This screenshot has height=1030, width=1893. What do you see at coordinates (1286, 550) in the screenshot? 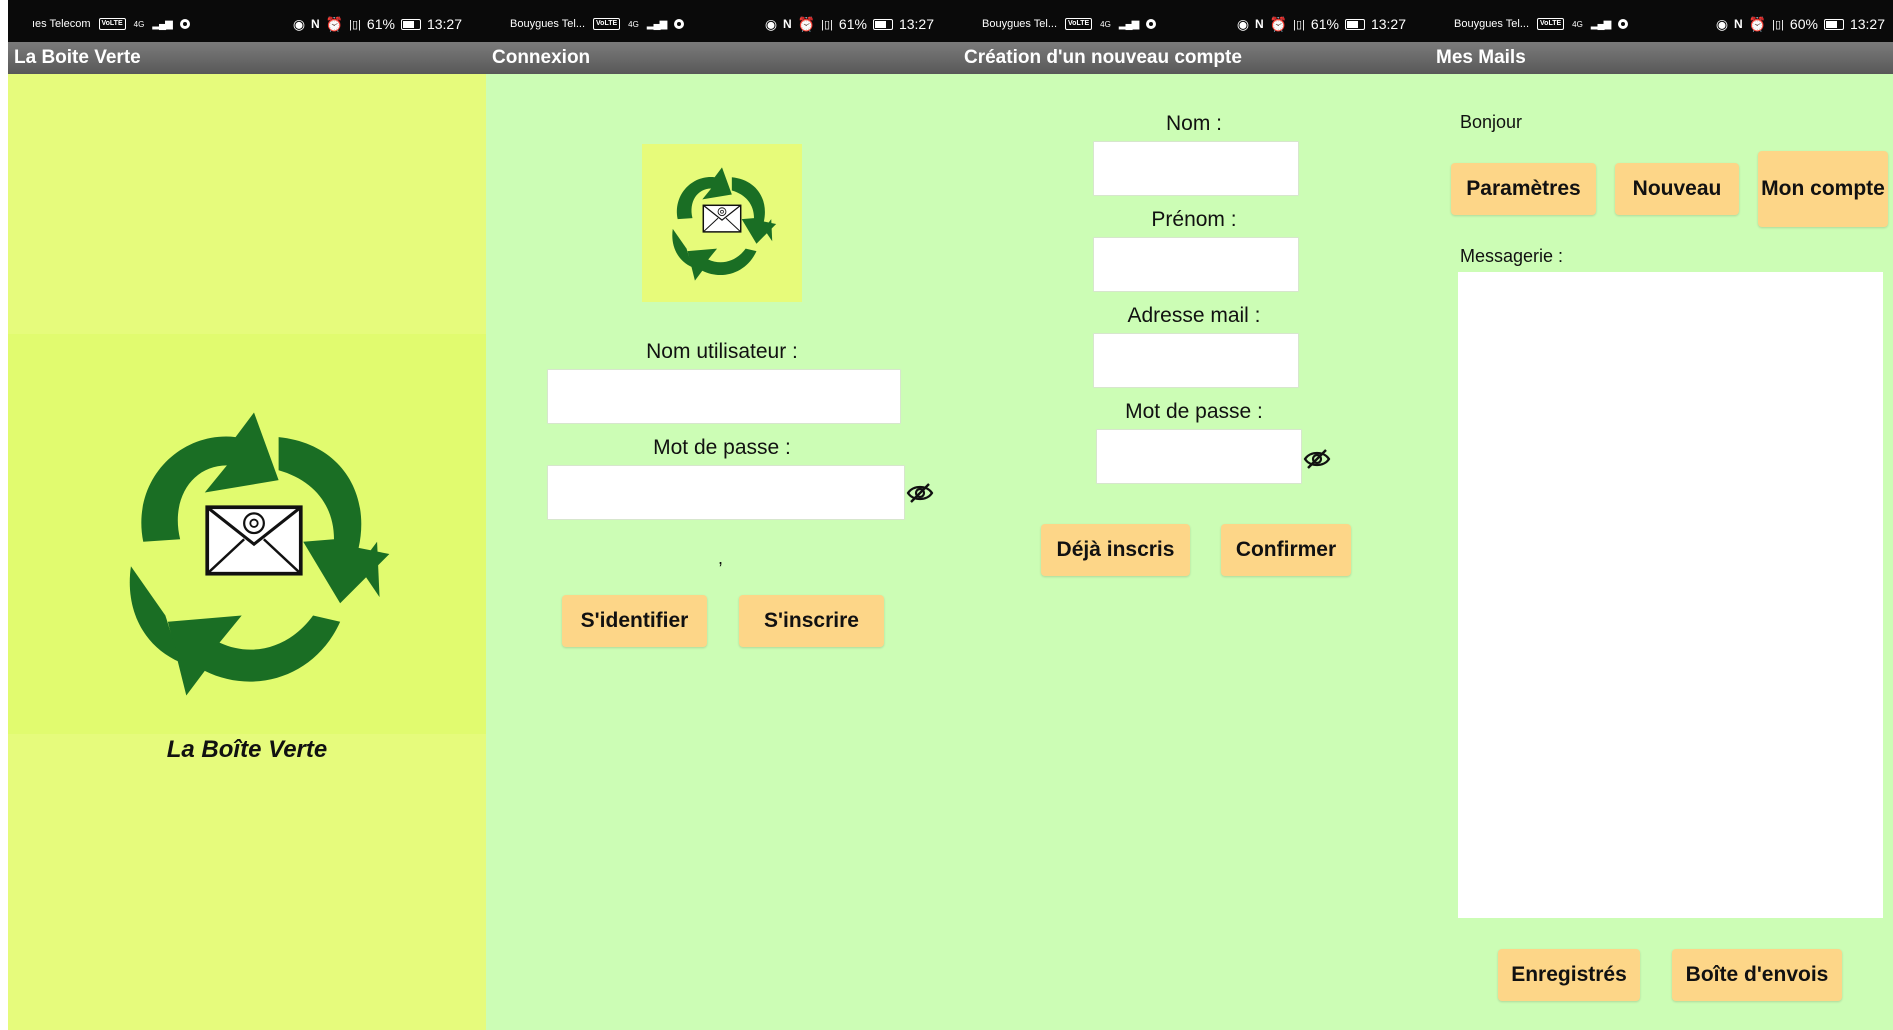
I see `confirm-button: Confirmer` at bounding box center [1286, 550].